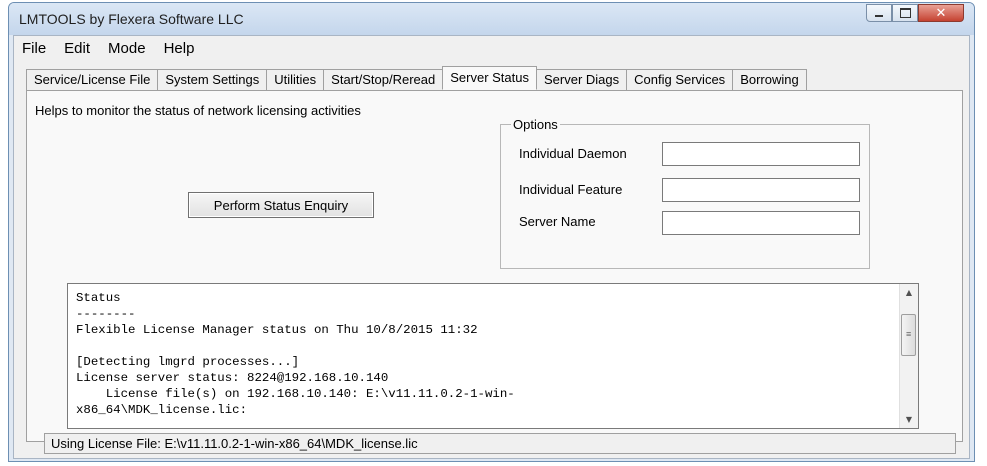  I want to click on menu-bar: File Edit Mode Help, so click(491, 48).